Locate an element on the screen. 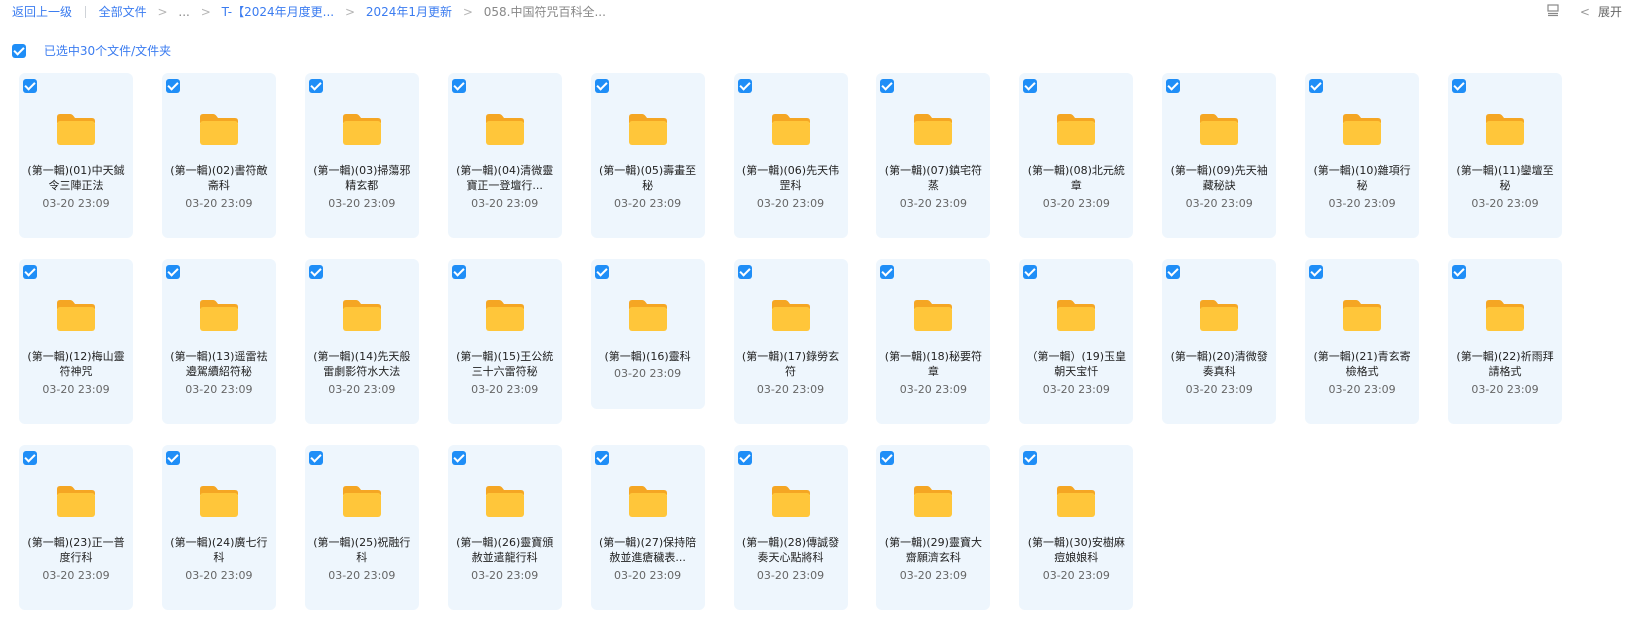  view-controls: < 展开 is located at coordinates (1584, 11).